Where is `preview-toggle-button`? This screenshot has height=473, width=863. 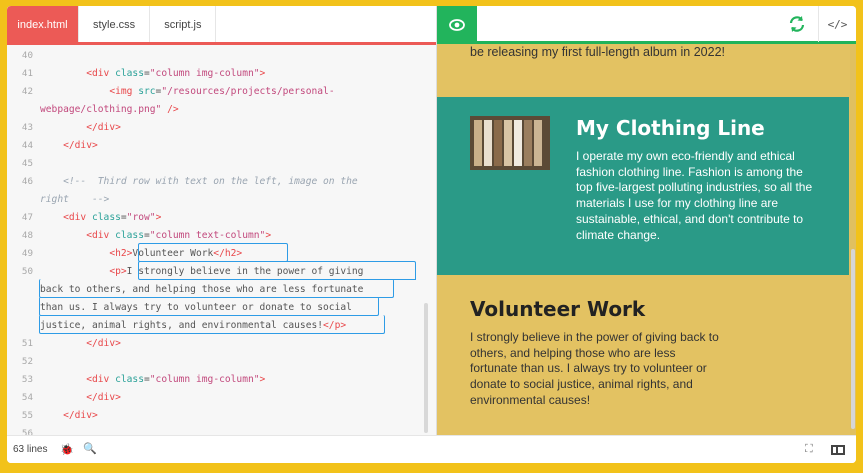
preview-toggle-button is located at coordinates (457, 25).